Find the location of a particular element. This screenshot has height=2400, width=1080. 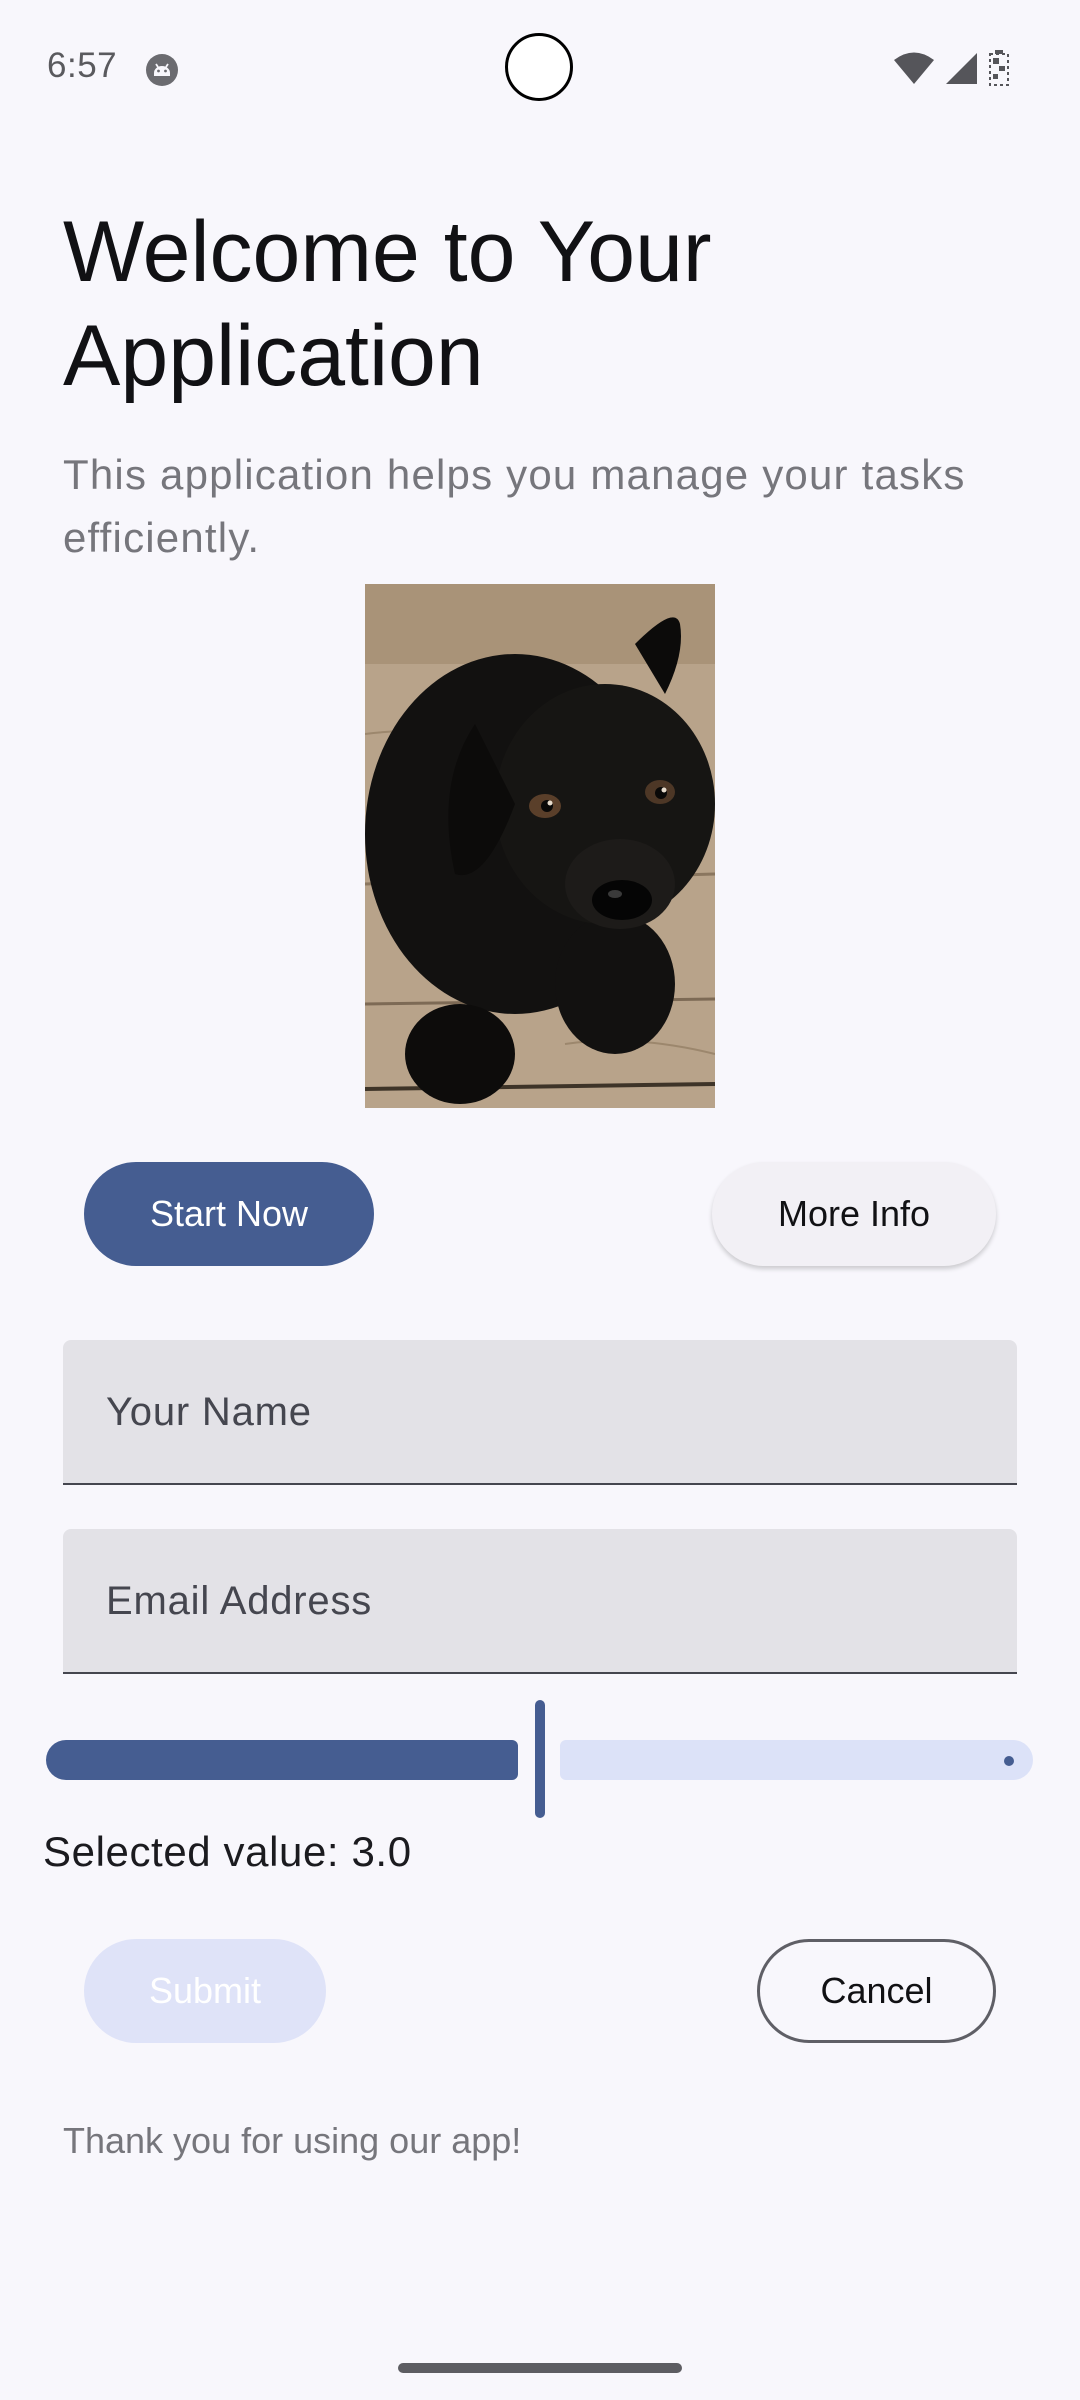

selected-value-label: Selected value: 3.0 is located at coordinates (227, 1851).